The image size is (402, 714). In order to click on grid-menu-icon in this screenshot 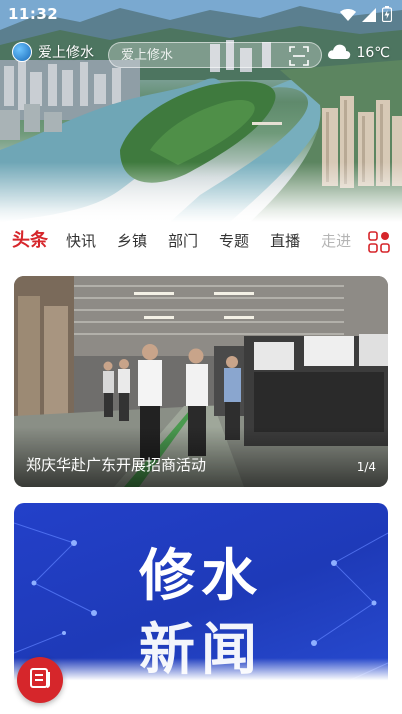, I will do `click(379, 242)`.